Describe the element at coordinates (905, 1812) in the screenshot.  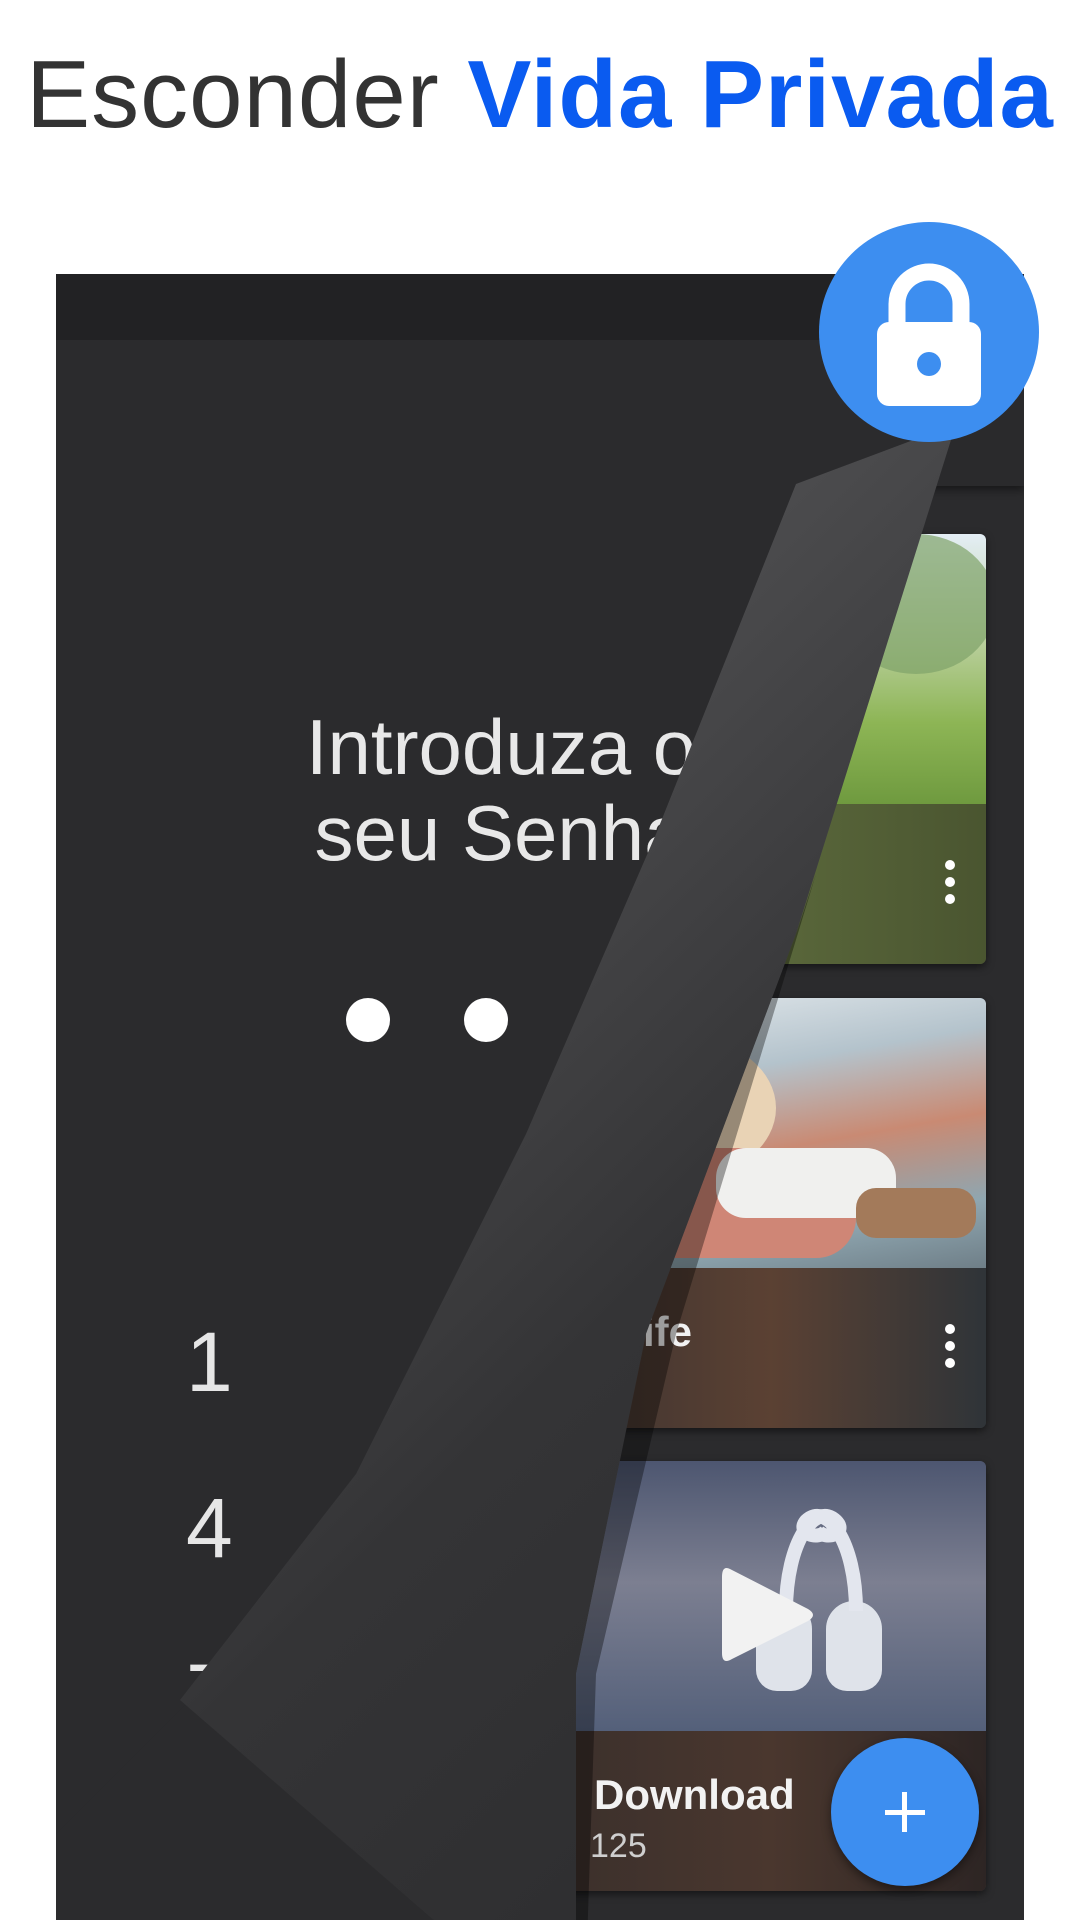
I see `add-button` at that location.